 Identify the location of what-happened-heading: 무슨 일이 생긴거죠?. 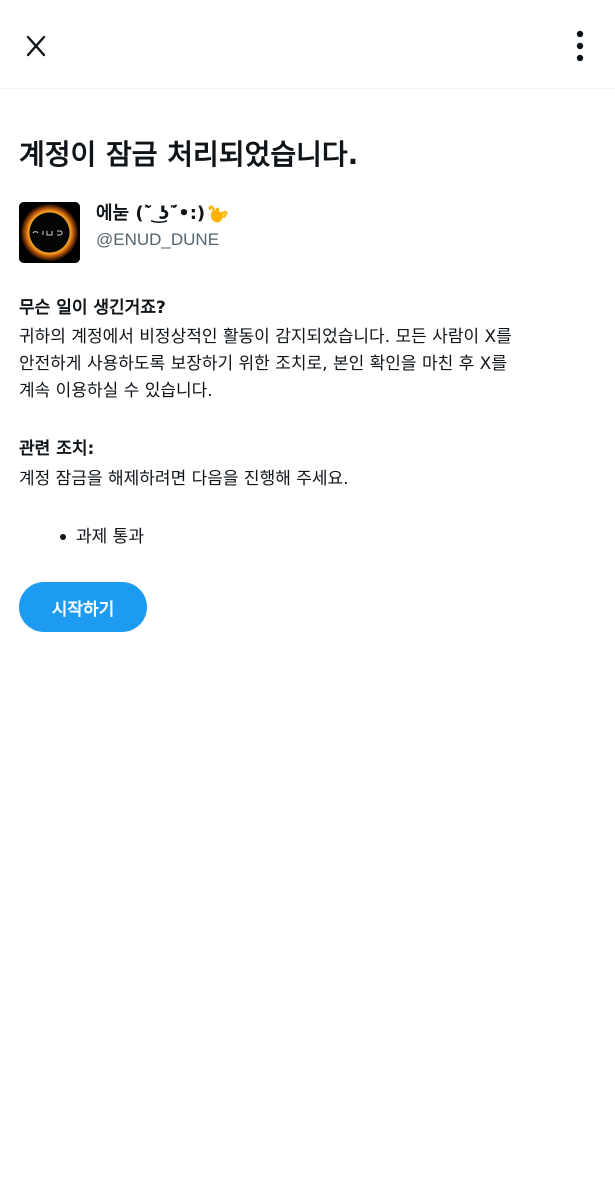
(92, 308).